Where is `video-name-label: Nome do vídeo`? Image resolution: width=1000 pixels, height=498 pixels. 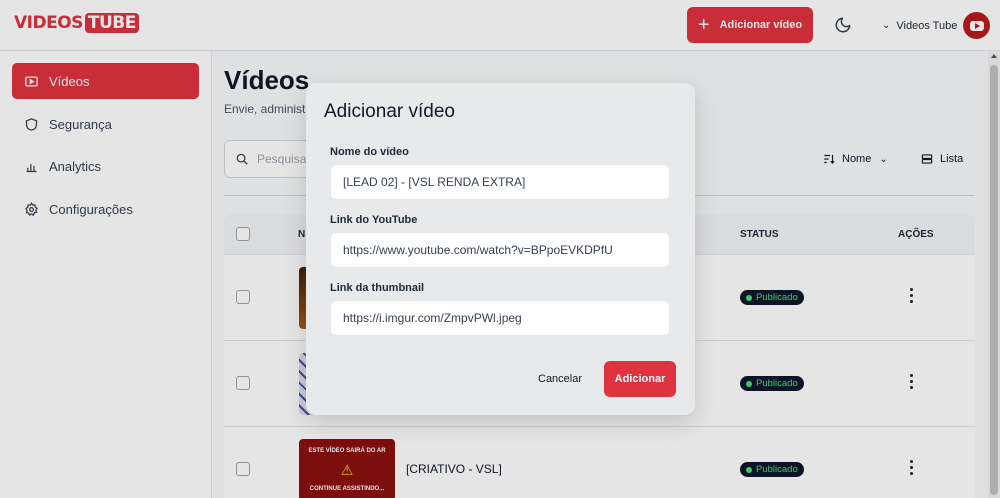
video-name-label: Nome do vídeo is located at coordinates (369, 152).